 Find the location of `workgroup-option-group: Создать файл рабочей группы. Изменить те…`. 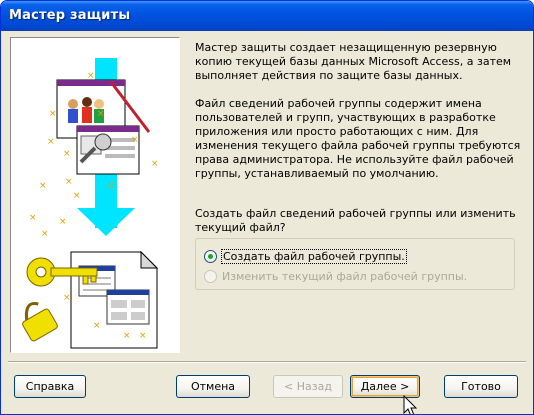

workgroup-option-group: Создать файл рабочей группы. Изменить те… is located at coordinates (355, 264).